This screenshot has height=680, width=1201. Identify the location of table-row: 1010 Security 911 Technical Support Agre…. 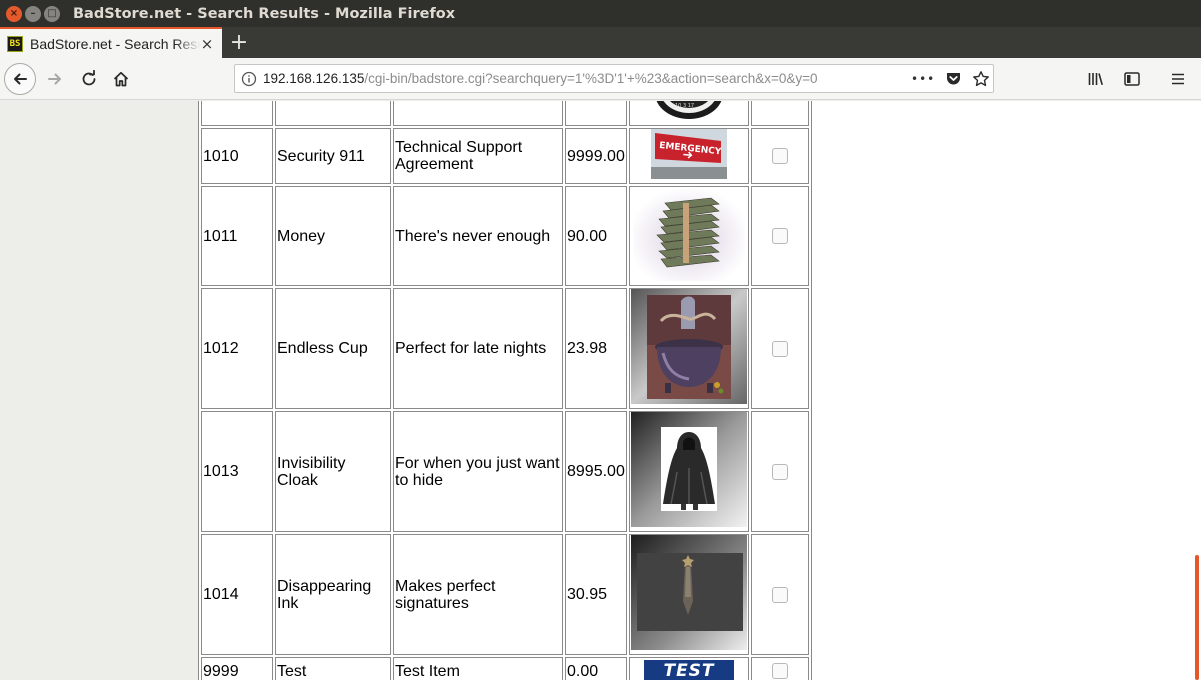
(505, 156).